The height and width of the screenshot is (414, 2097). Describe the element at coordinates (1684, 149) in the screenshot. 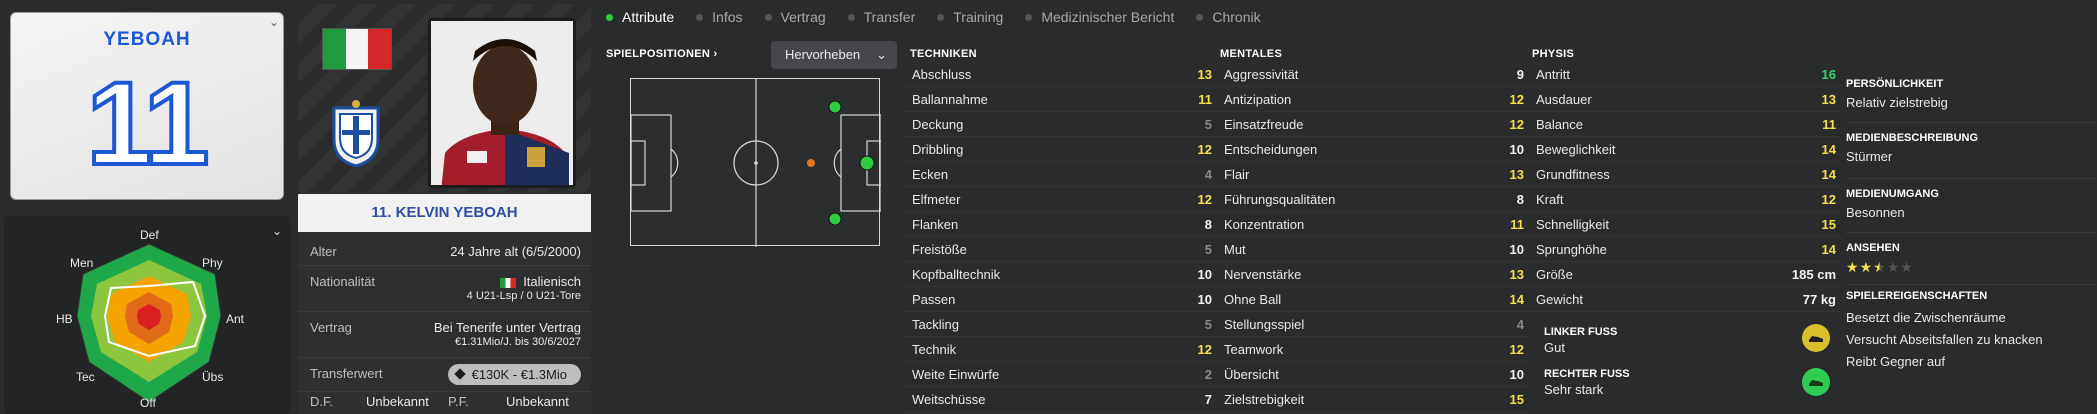

I see `attribute-row: Beweglichkeit 14` at that location.